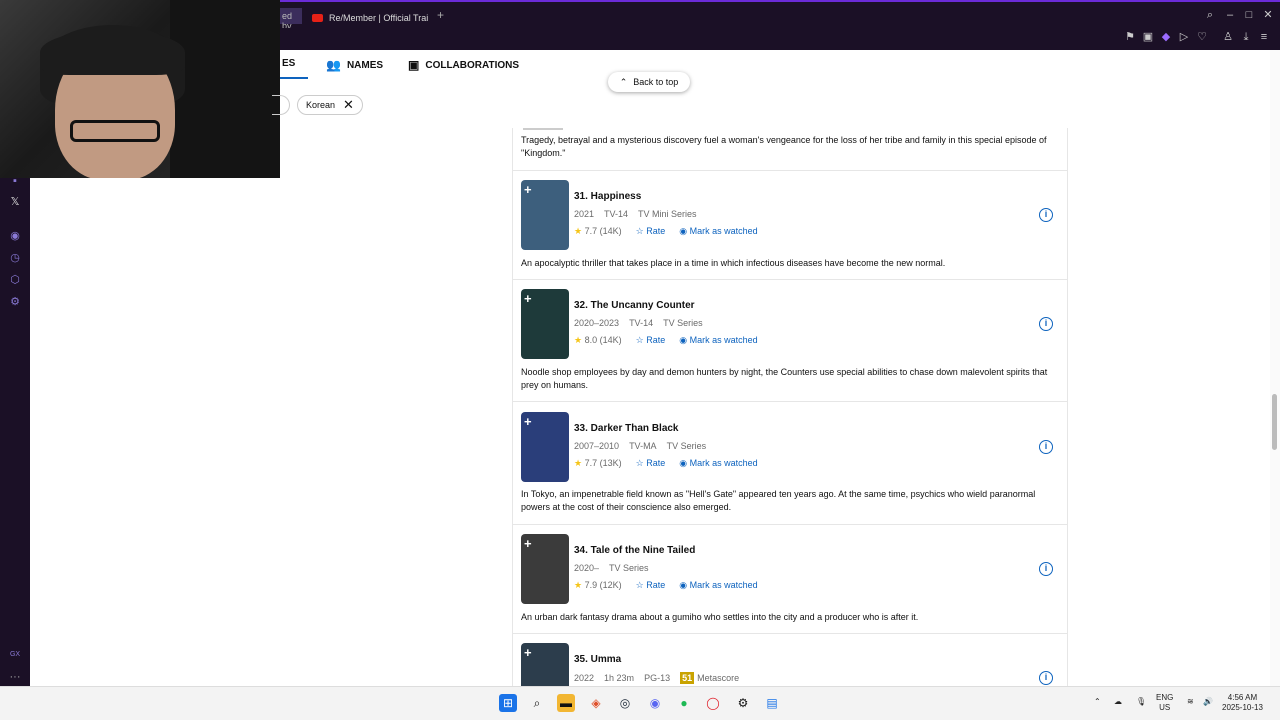  I want to click on item-title: 31. Happiness, so click(607, 196).